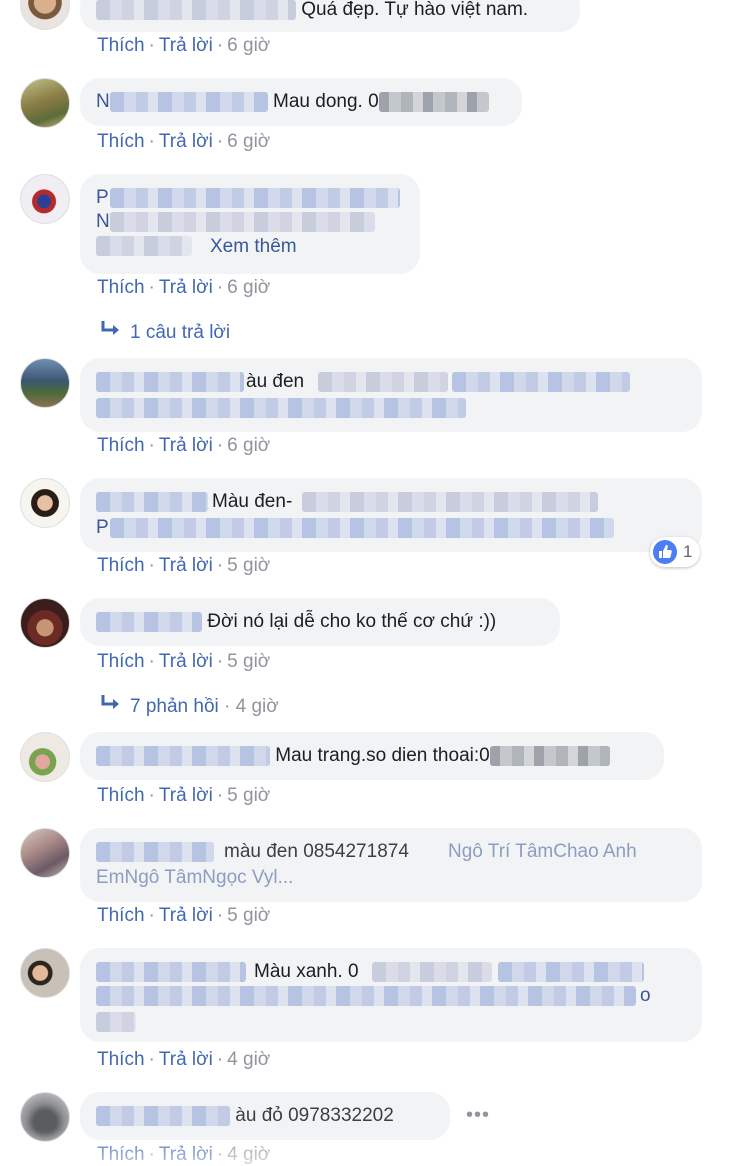 Image resolution: width=730 pixels, height=1166 pixels. What do you see at coordinates (252, 501) in the screenshot?
I see `comment-text: Màu đen-` at bounding box center [252, 501].